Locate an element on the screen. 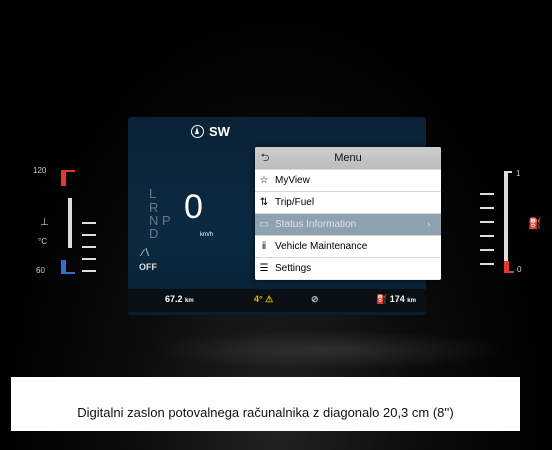 The image size is (552, 450). temp-hot-marker is located at coordinates (63, 178).